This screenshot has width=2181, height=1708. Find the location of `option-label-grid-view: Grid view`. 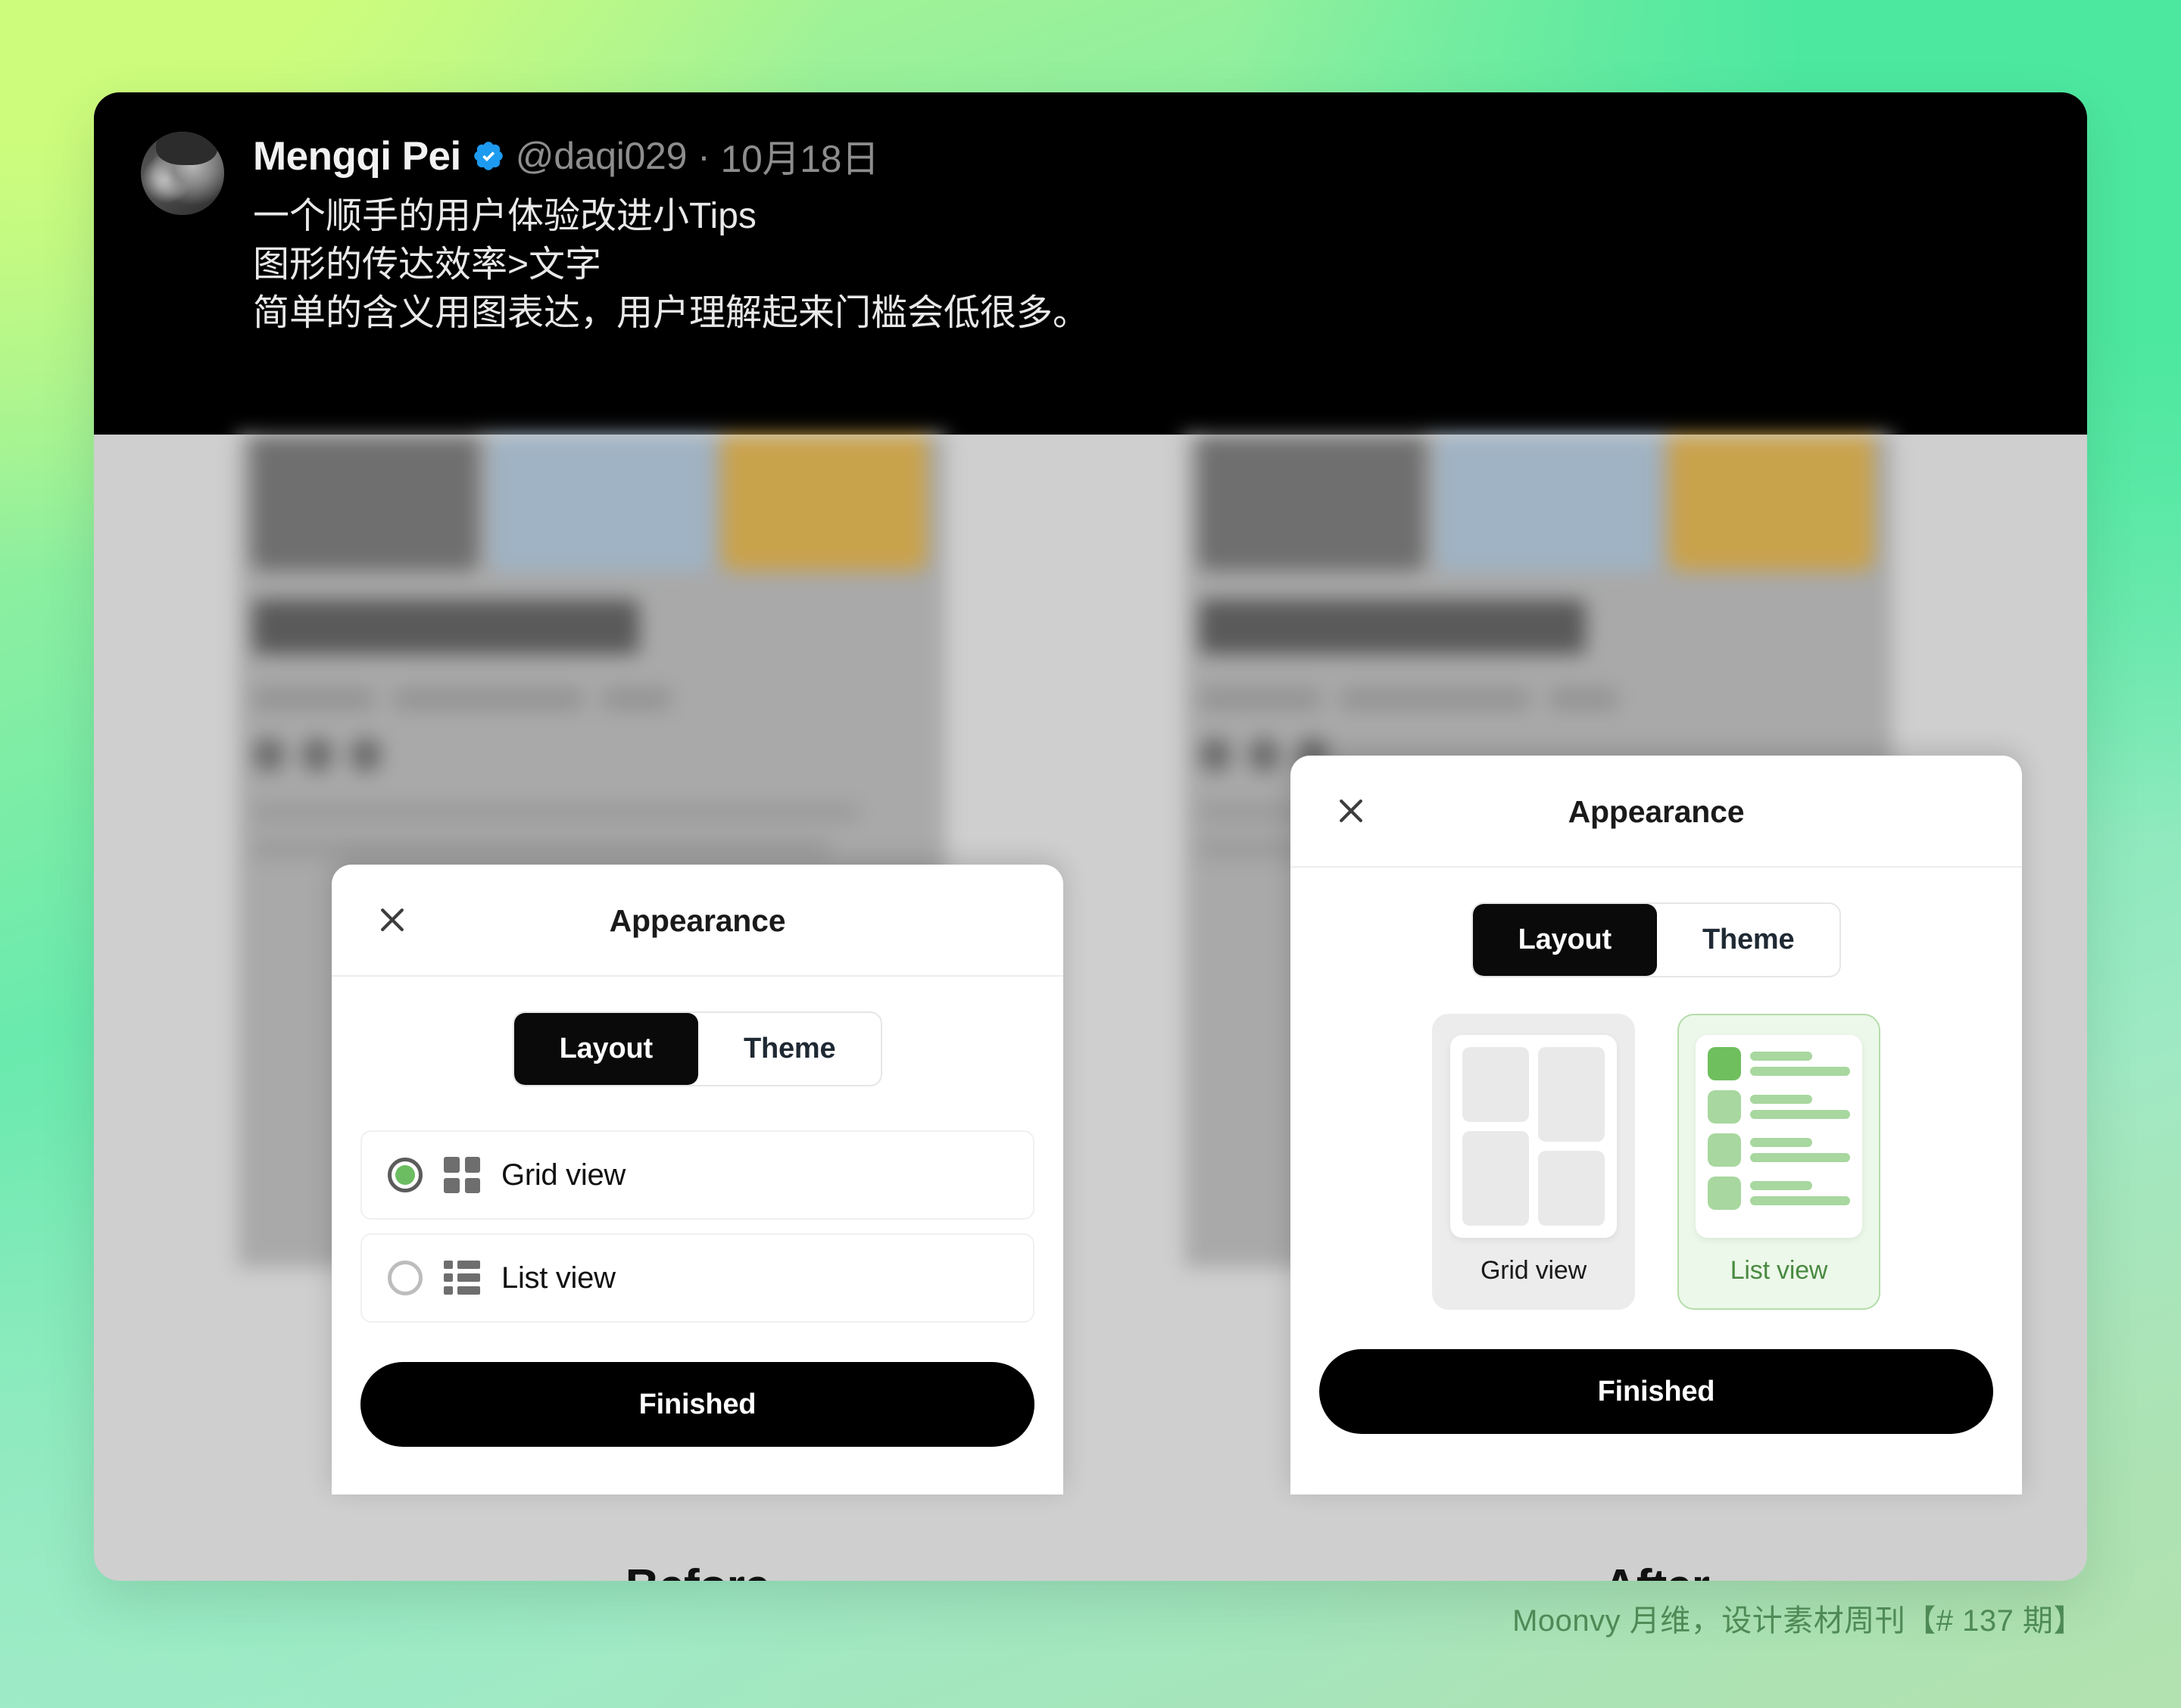

option-label-grid-view: Grid view is located at coordinates (563, 1175).